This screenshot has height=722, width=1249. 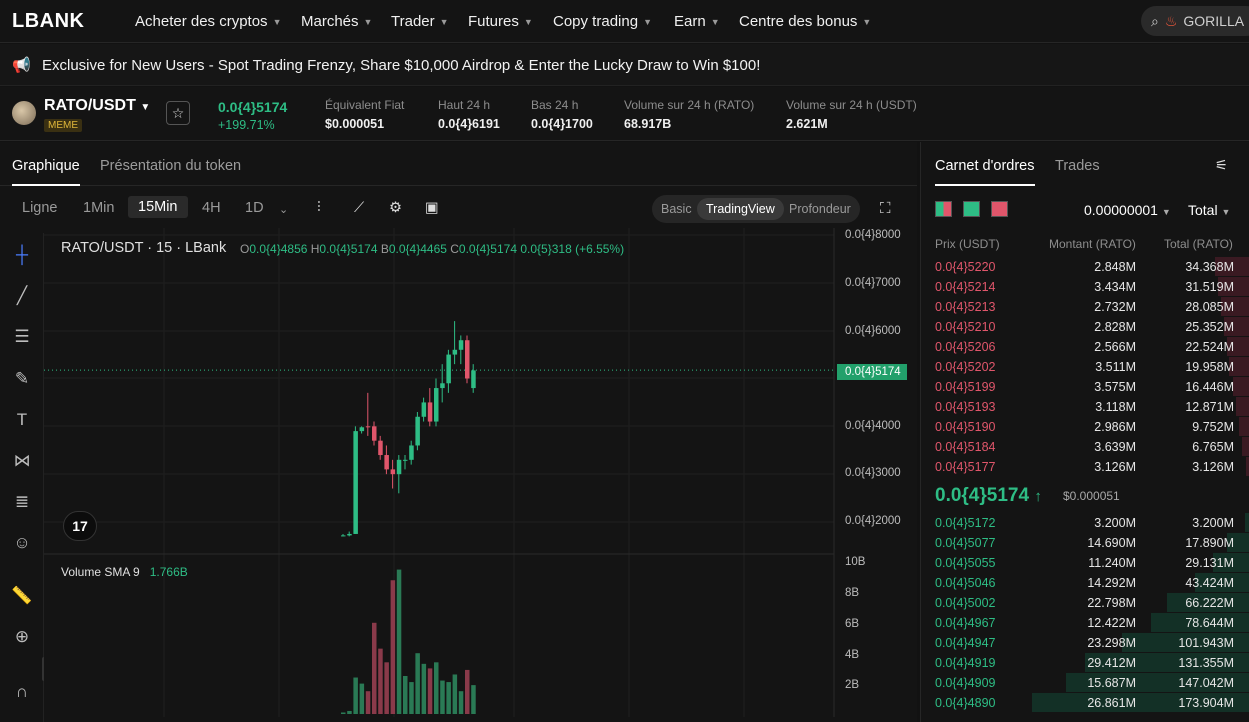 What do you see at coordinates (971, 209) in the screenshot?
I see `book-bids-icon` at bounding box center [971, 209].